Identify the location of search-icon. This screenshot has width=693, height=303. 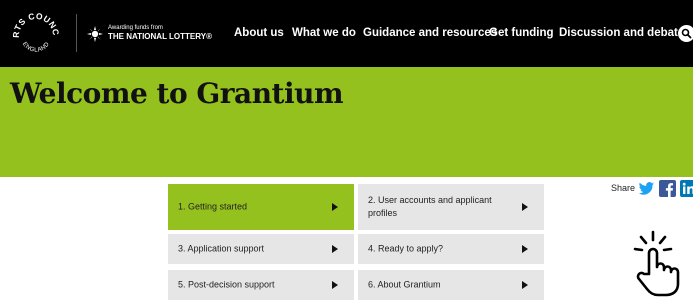
(686, 33).